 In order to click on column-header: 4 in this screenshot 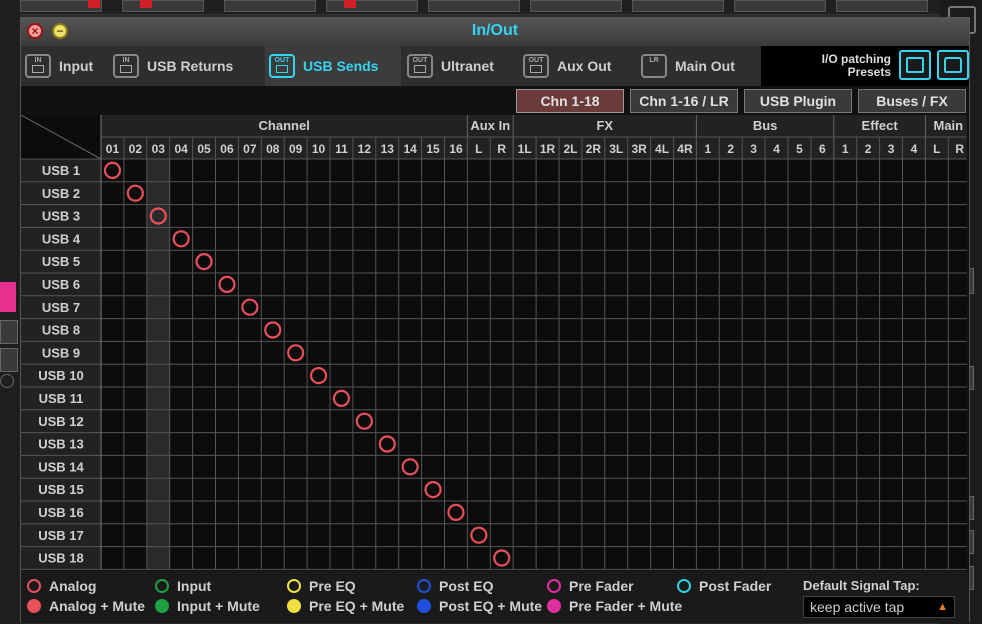, I will do `click(776, 149)`.